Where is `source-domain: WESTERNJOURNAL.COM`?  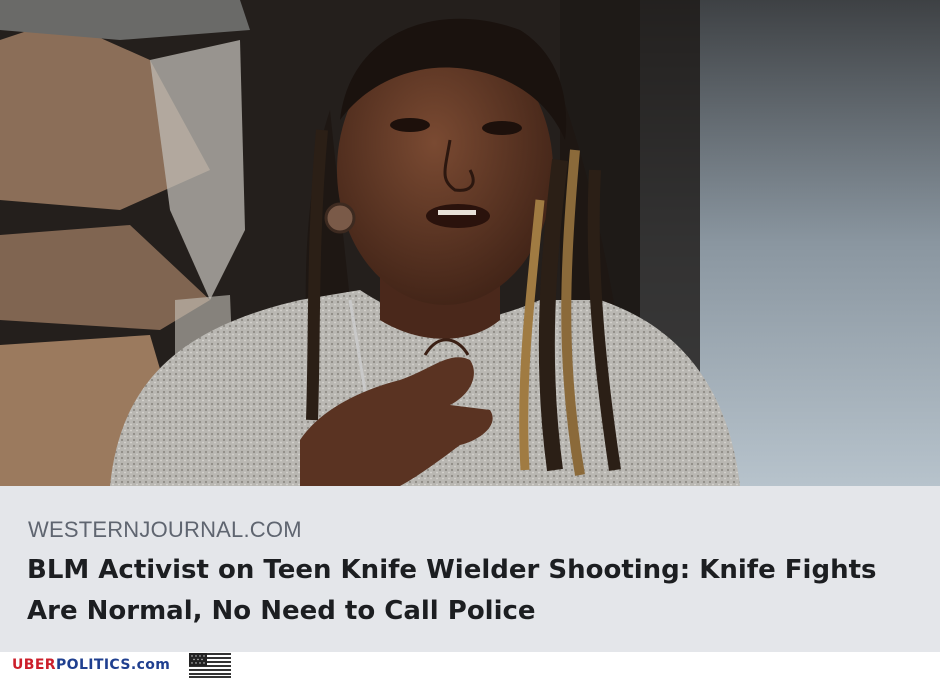 source-domain: WESTERNJOURNAL.COM is located at coordinates (165, 530).